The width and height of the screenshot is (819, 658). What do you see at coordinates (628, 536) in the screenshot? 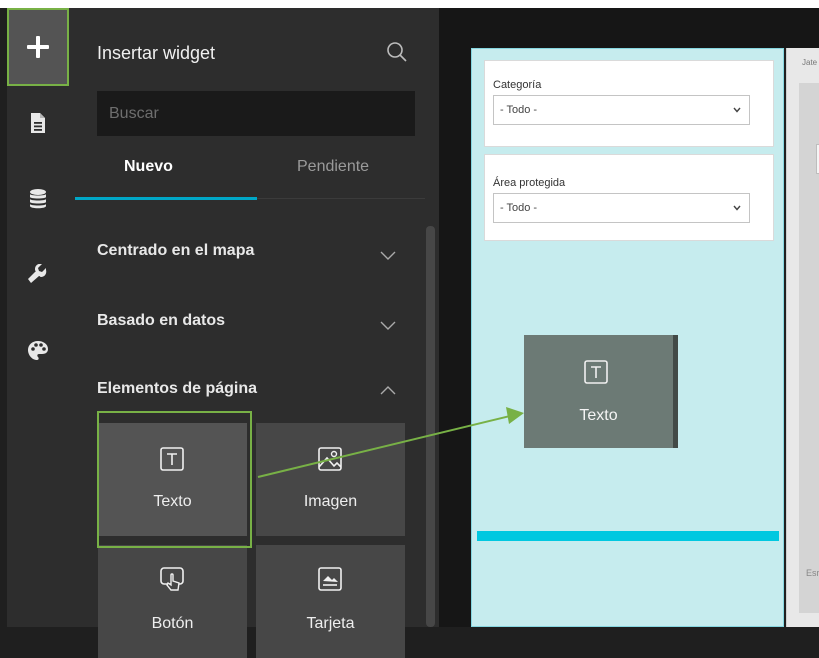
I see `drop-target-indicator` at bounding box center [628, 536].